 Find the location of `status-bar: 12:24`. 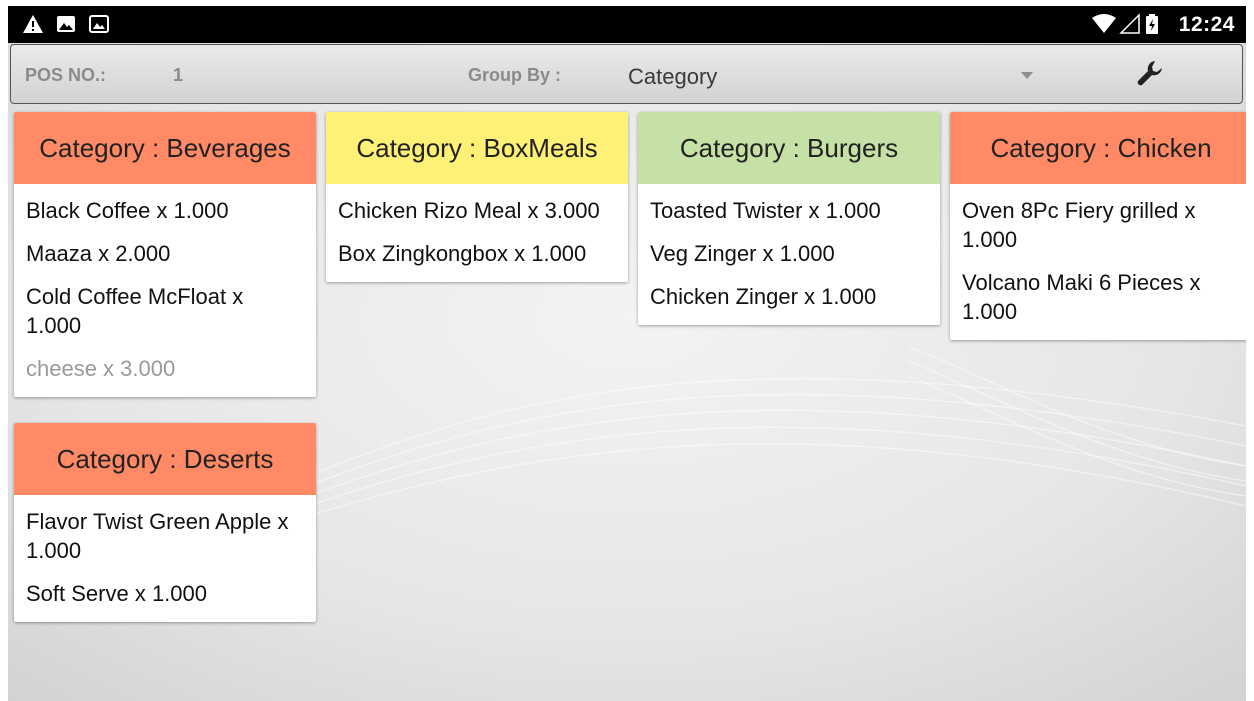

status-bar: 12:24 is located at coordinates (627, 24).